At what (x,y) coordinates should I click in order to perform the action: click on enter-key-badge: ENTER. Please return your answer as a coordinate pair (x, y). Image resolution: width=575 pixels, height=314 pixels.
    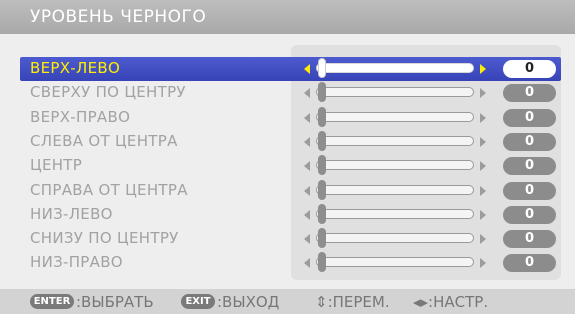
    Looking at the image, I should click on (52, 301).